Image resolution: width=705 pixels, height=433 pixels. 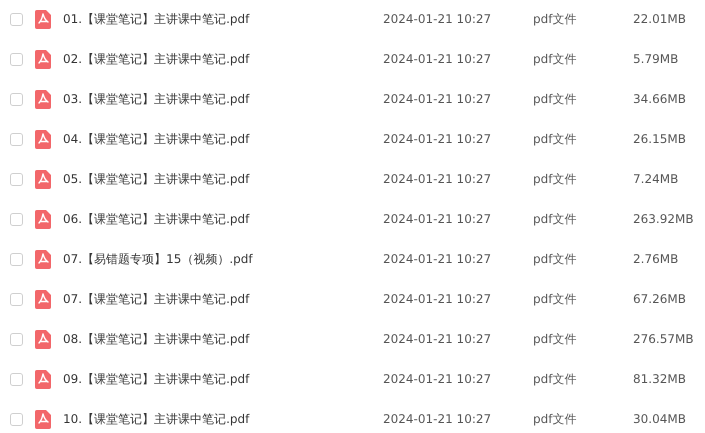 I want to click on file-name: 09.【课堂笔记】主讲课中笔记.pdf, so click(x=223, y=379).